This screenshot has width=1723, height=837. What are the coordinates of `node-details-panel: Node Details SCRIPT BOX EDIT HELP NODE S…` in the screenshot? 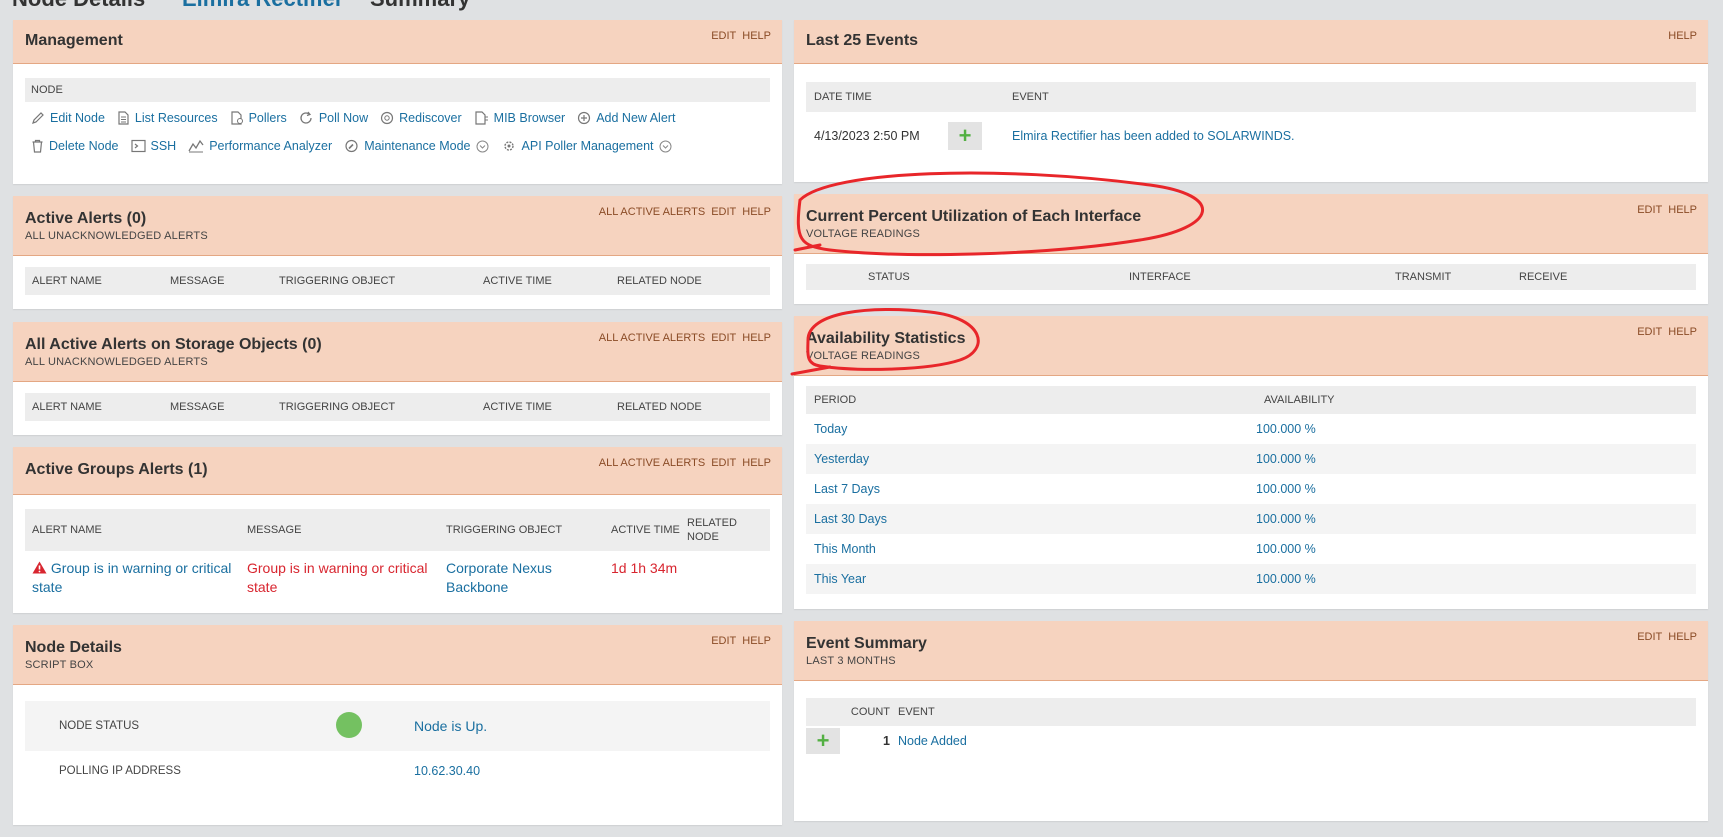 It's located at (397, 725).